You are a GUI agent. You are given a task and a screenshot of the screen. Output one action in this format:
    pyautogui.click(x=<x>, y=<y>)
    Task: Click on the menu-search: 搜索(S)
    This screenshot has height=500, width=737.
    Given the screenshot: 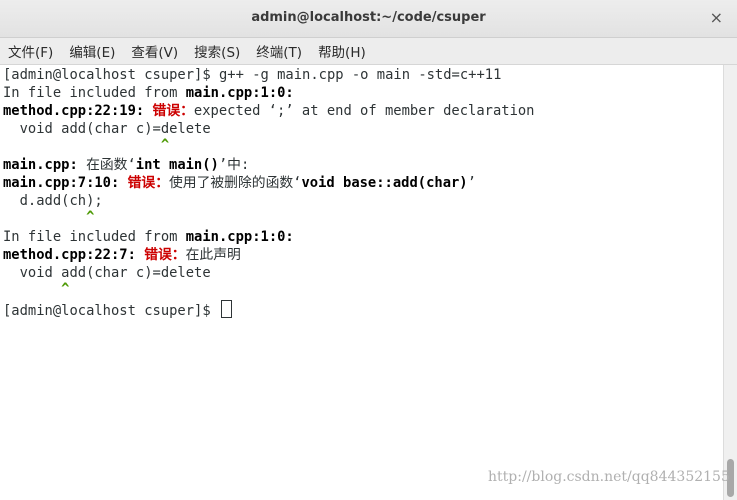 What is the action you would take?
    pyautogui.click(x=217, y=51)
    